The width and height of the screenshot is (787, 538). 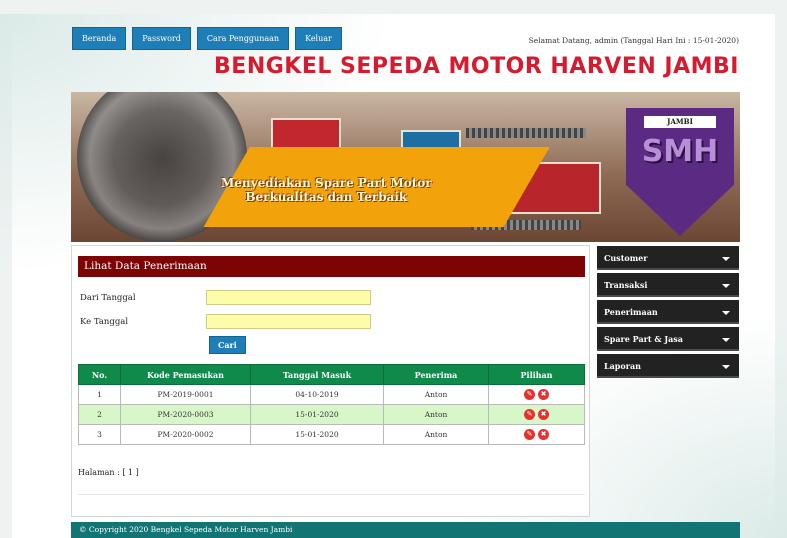 What do you see at coordinates (317, 374) in the screenshot?
I see `column-header-tanggal: Tanggal Masuk` at bounding box center [317, 374].